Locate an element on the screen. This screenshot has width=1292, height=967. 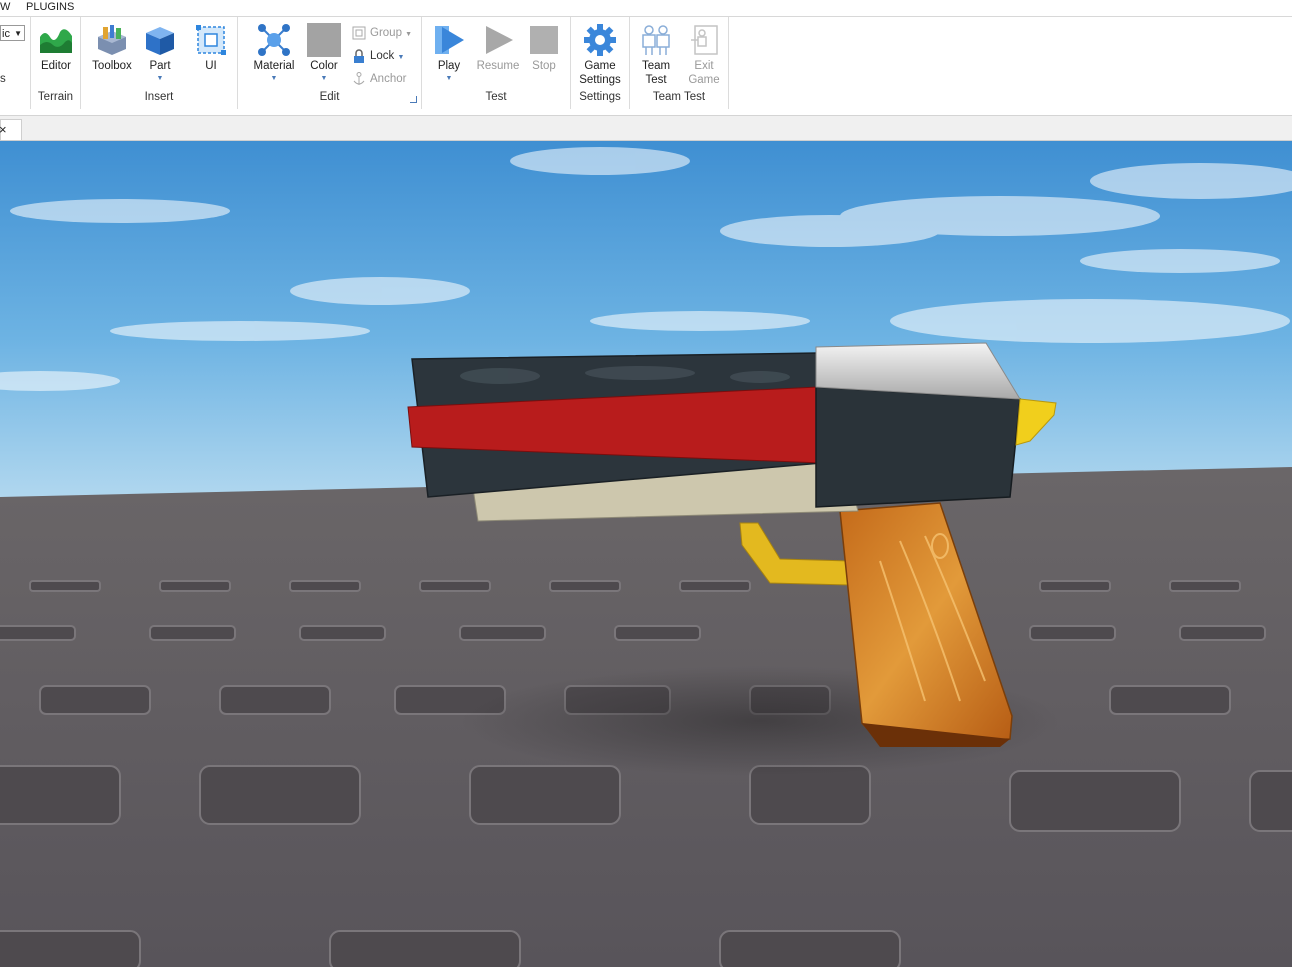
resume-button: Resume is located at coordinates (498, 48).